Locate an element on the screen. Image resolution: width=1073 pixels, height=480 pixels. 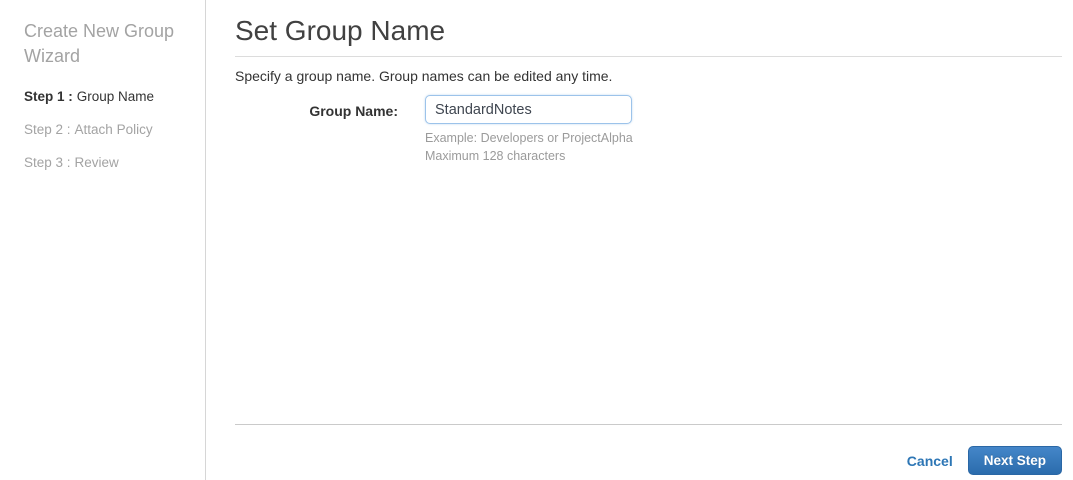
step-prefix: Step 2 : is located at coordinates (47, 129).